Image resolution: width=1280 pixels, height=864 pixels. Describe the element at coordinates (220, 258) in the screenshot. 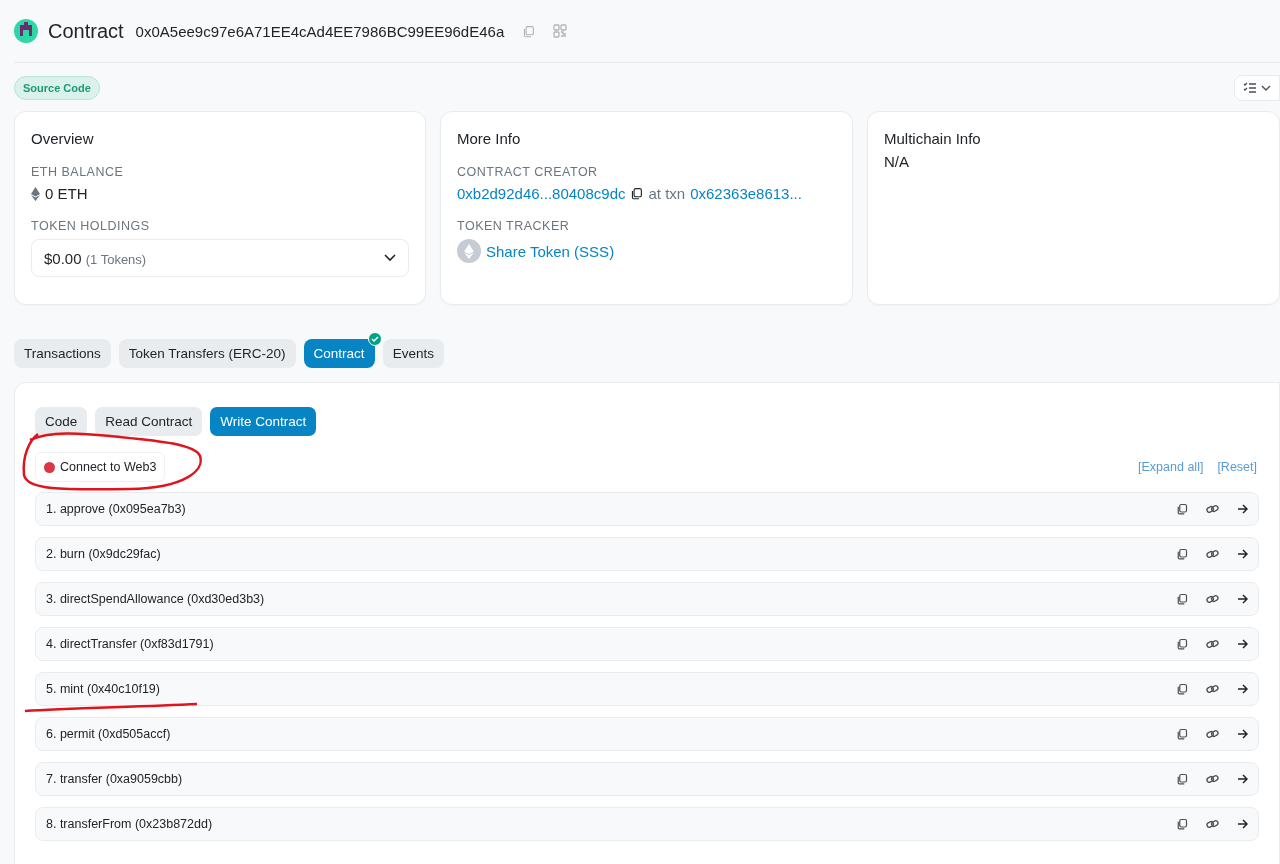

I see `token-holdings-dropdown: $0.00 (1 Tokens)` at that location.